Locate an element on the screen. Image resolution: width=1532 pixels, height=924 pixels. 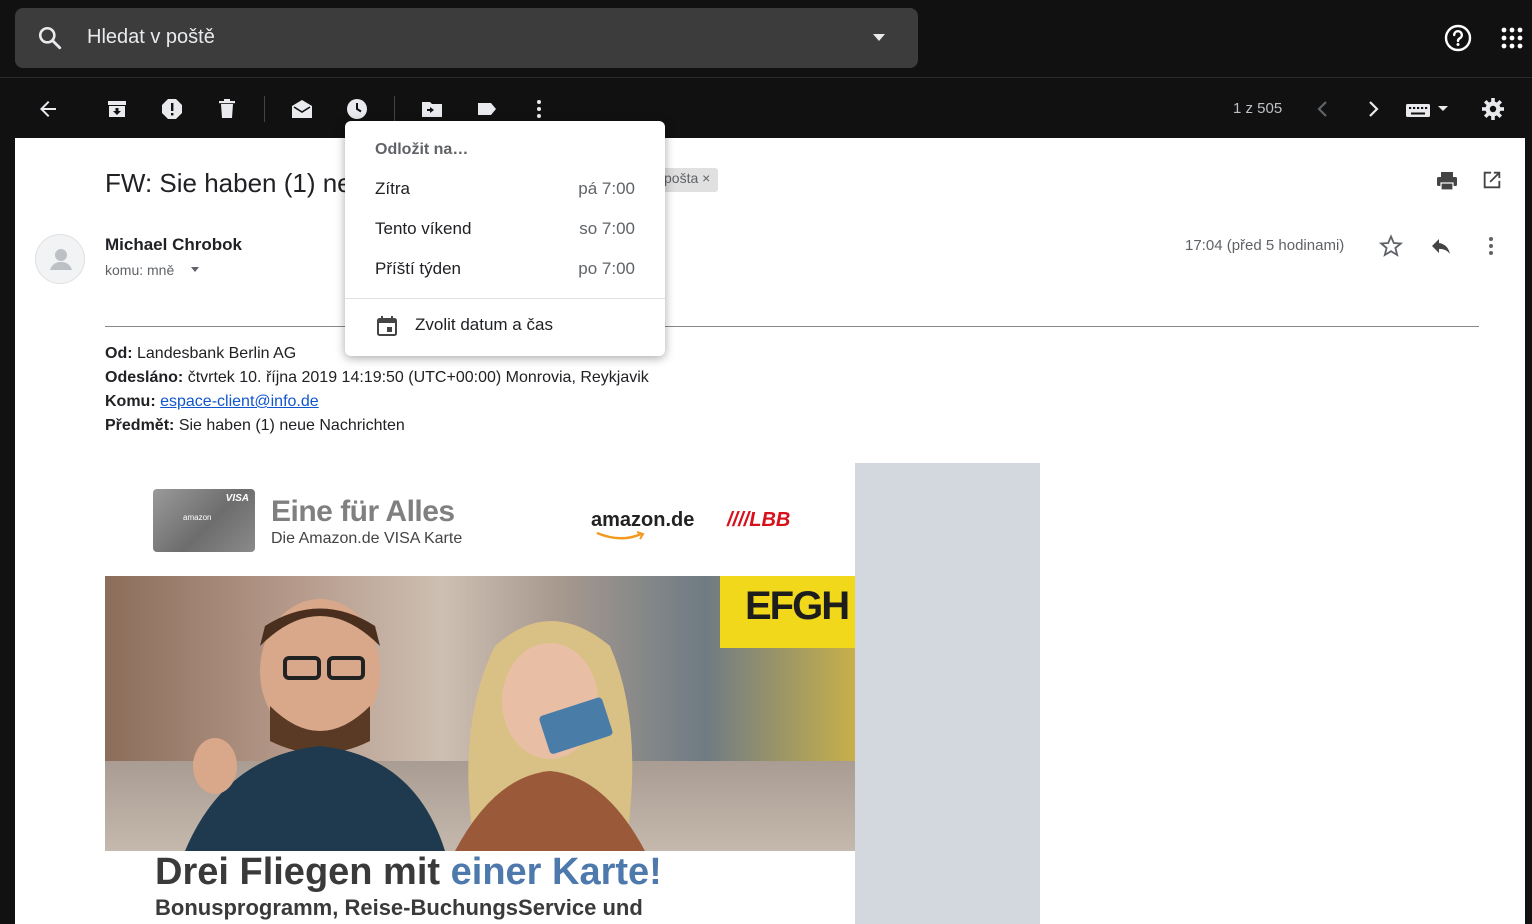
avatar is located at coordinates (60, 259).